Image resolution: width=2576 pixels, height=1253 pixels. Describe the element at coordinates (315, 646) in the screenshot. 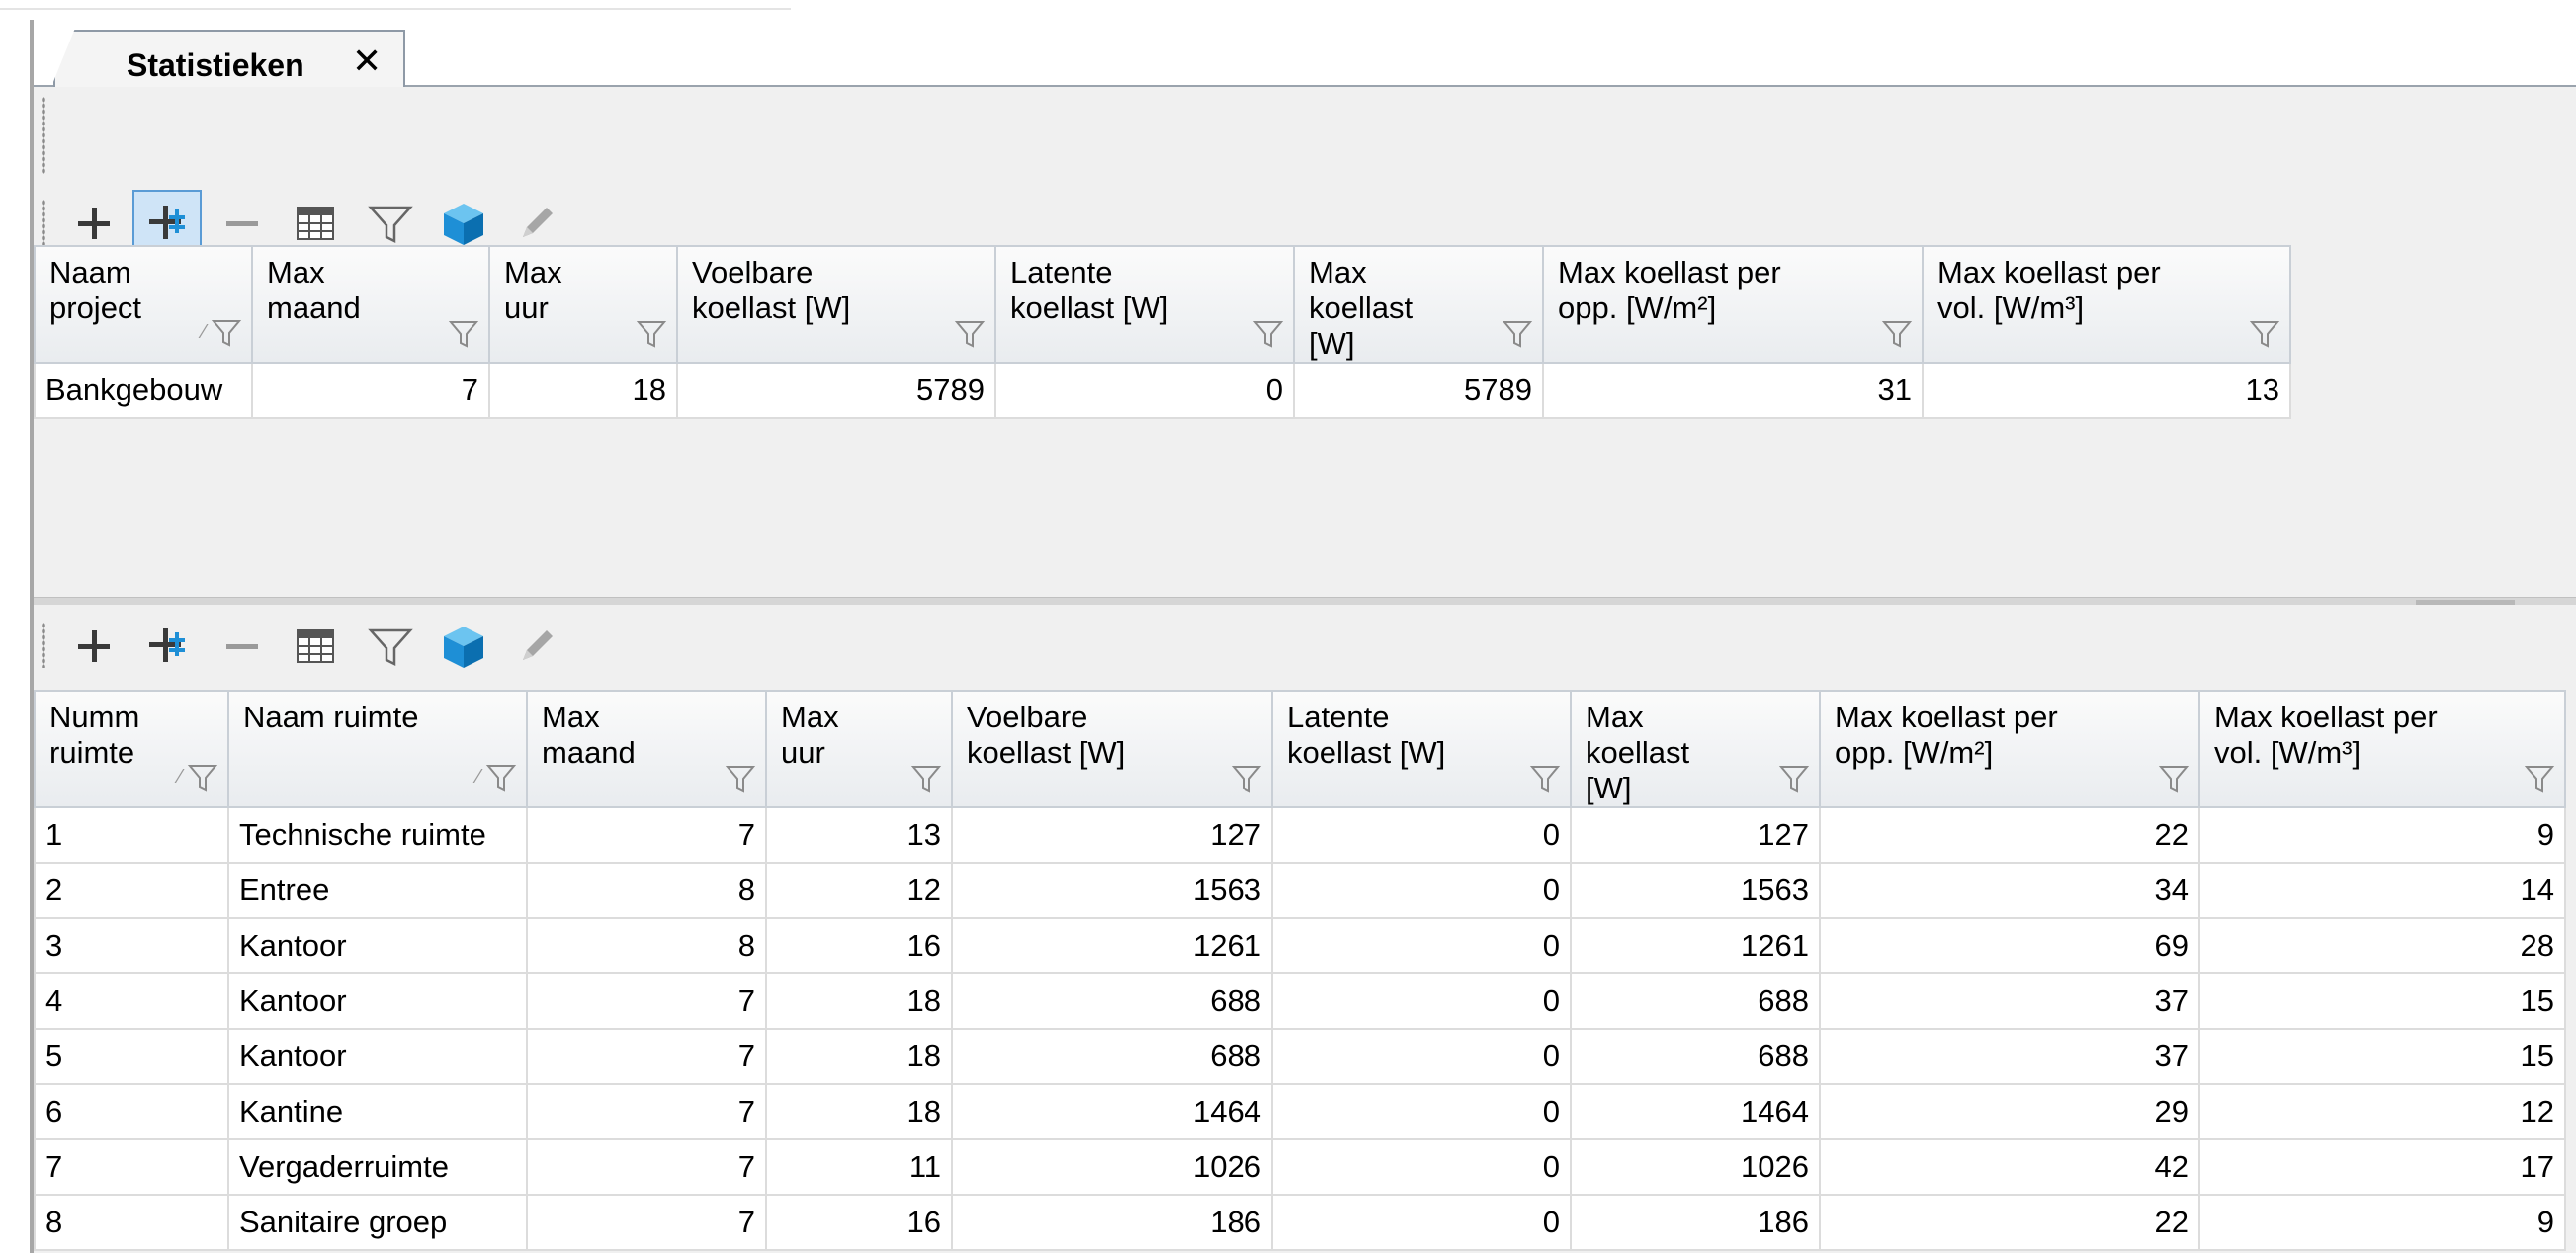

I see `columns-button` at that location.